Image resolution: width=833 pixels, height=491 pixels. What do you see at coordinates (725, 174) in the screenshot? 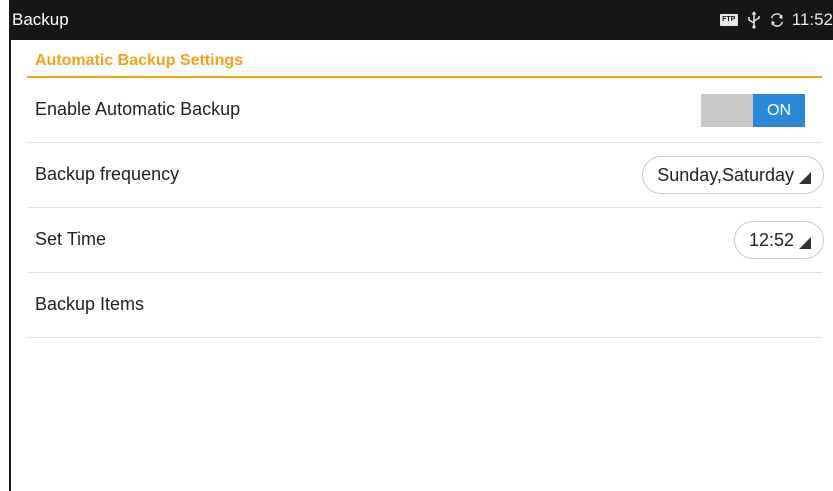
I see `frequency-value: Sunday,Saturday` at bounding box center [725, 174].